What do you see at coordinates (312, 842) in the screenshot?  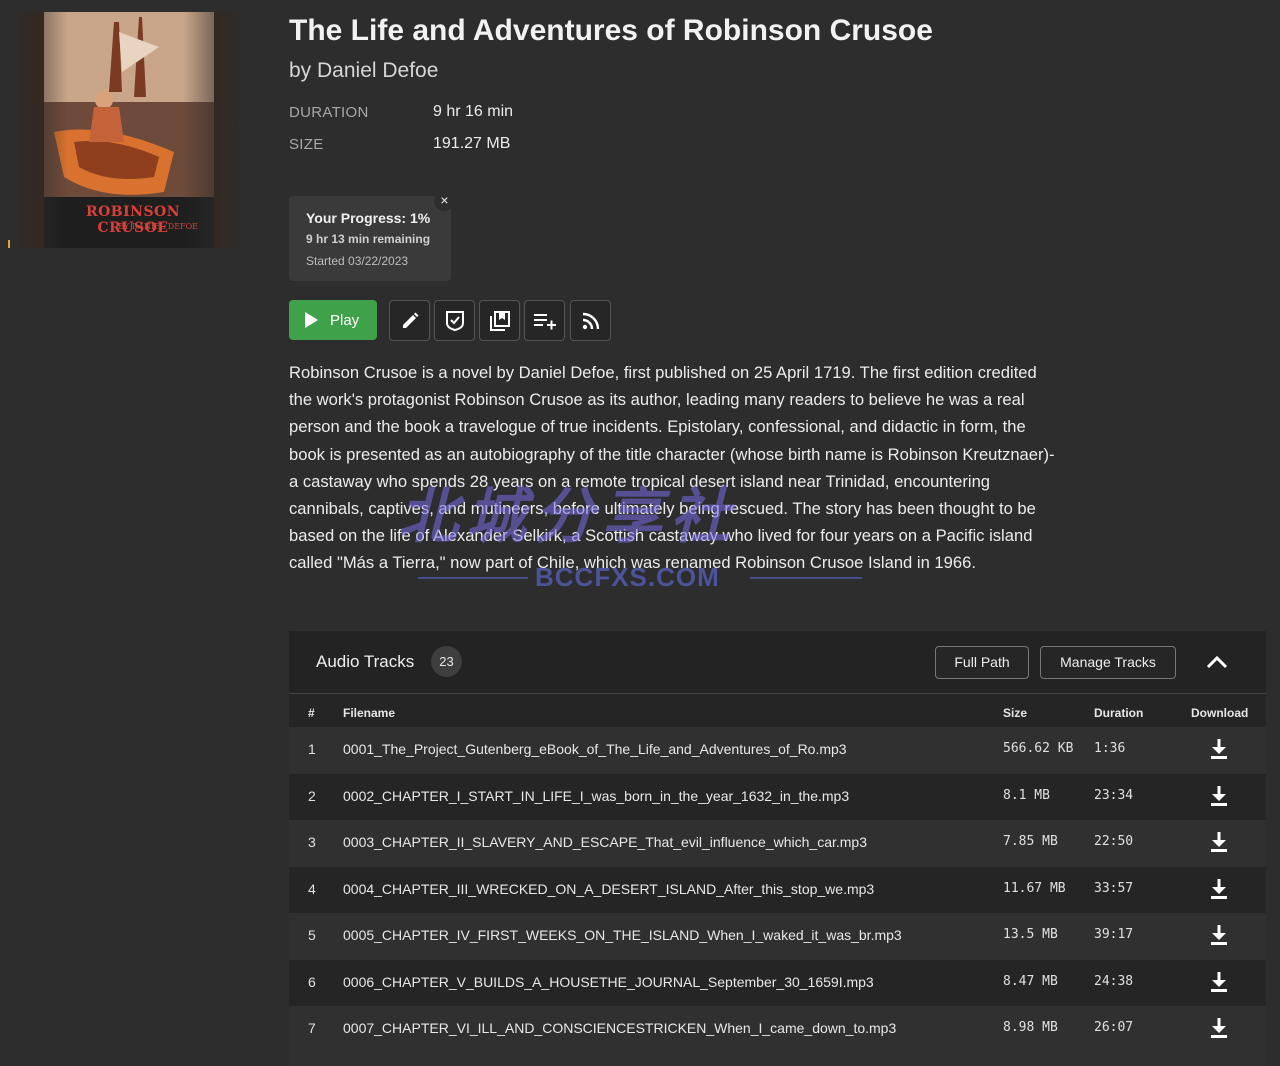 I see `track-number: 3` at bounding box center [312, 842].